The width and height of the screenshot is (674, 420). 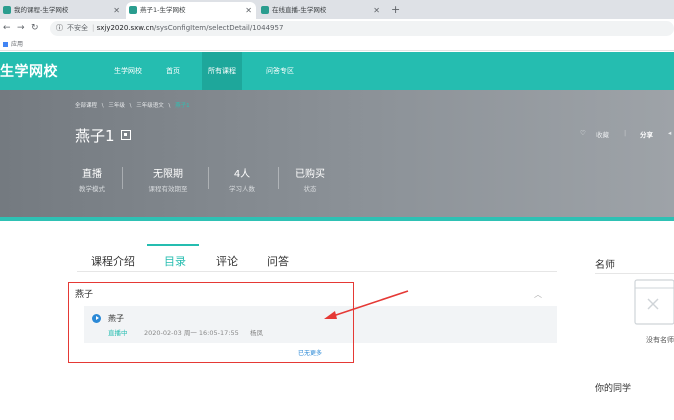 What do you see at coordinates (222, 71) in the screenshot?
I see `nav-item-all-courses: 所有课程` at bounding box center [222, 71].